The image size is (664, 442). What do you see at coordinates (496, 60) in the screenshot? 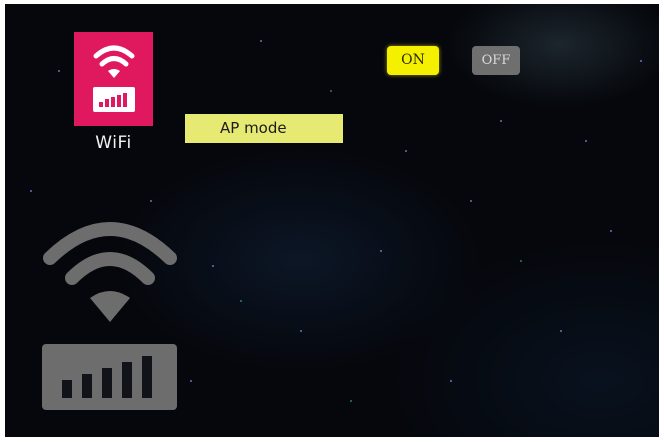
I see `off-button: OFF` at bounding box center [496, 60].